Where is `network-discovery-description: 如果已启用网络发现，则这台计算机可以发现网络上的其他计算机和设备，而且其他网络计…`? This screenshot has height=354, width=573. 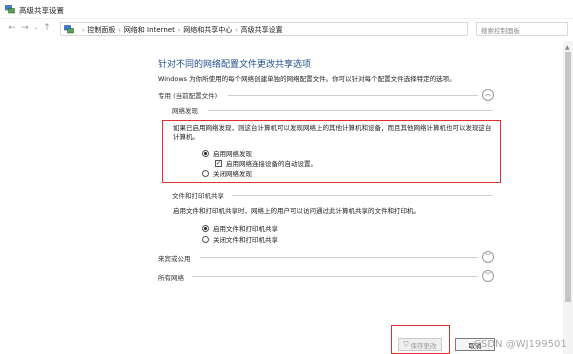 network-discovery-description: 如果已启用网络发现，则这台计算机可以发现网络上的其他计算机和设备，而且其他网络计… is located at coordinates (332, 132).